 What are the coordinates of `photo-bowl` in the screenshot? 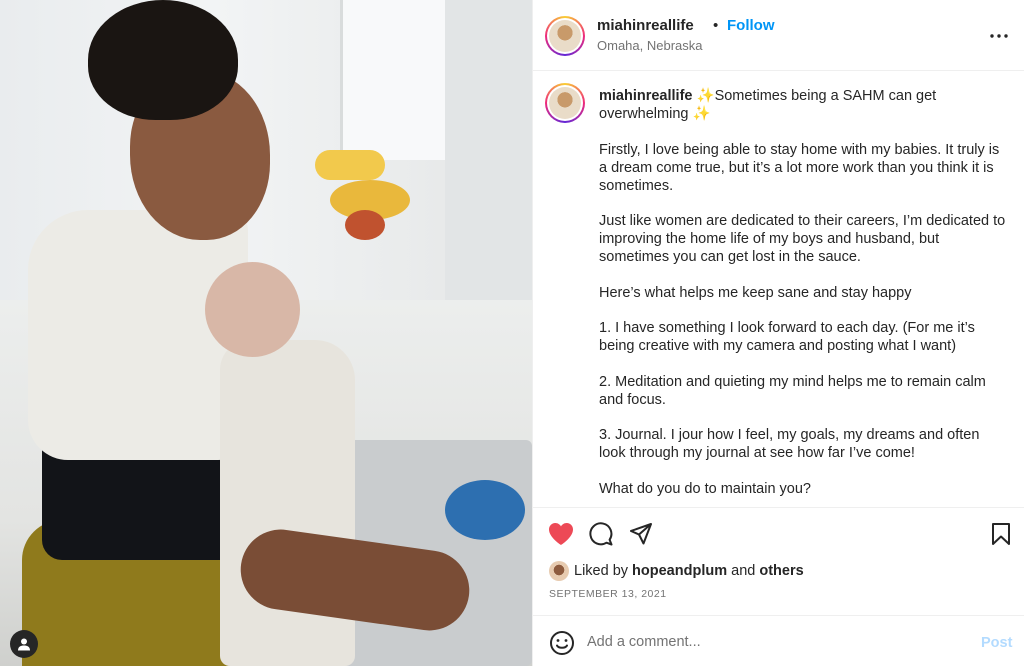 It's located at (485, 510).